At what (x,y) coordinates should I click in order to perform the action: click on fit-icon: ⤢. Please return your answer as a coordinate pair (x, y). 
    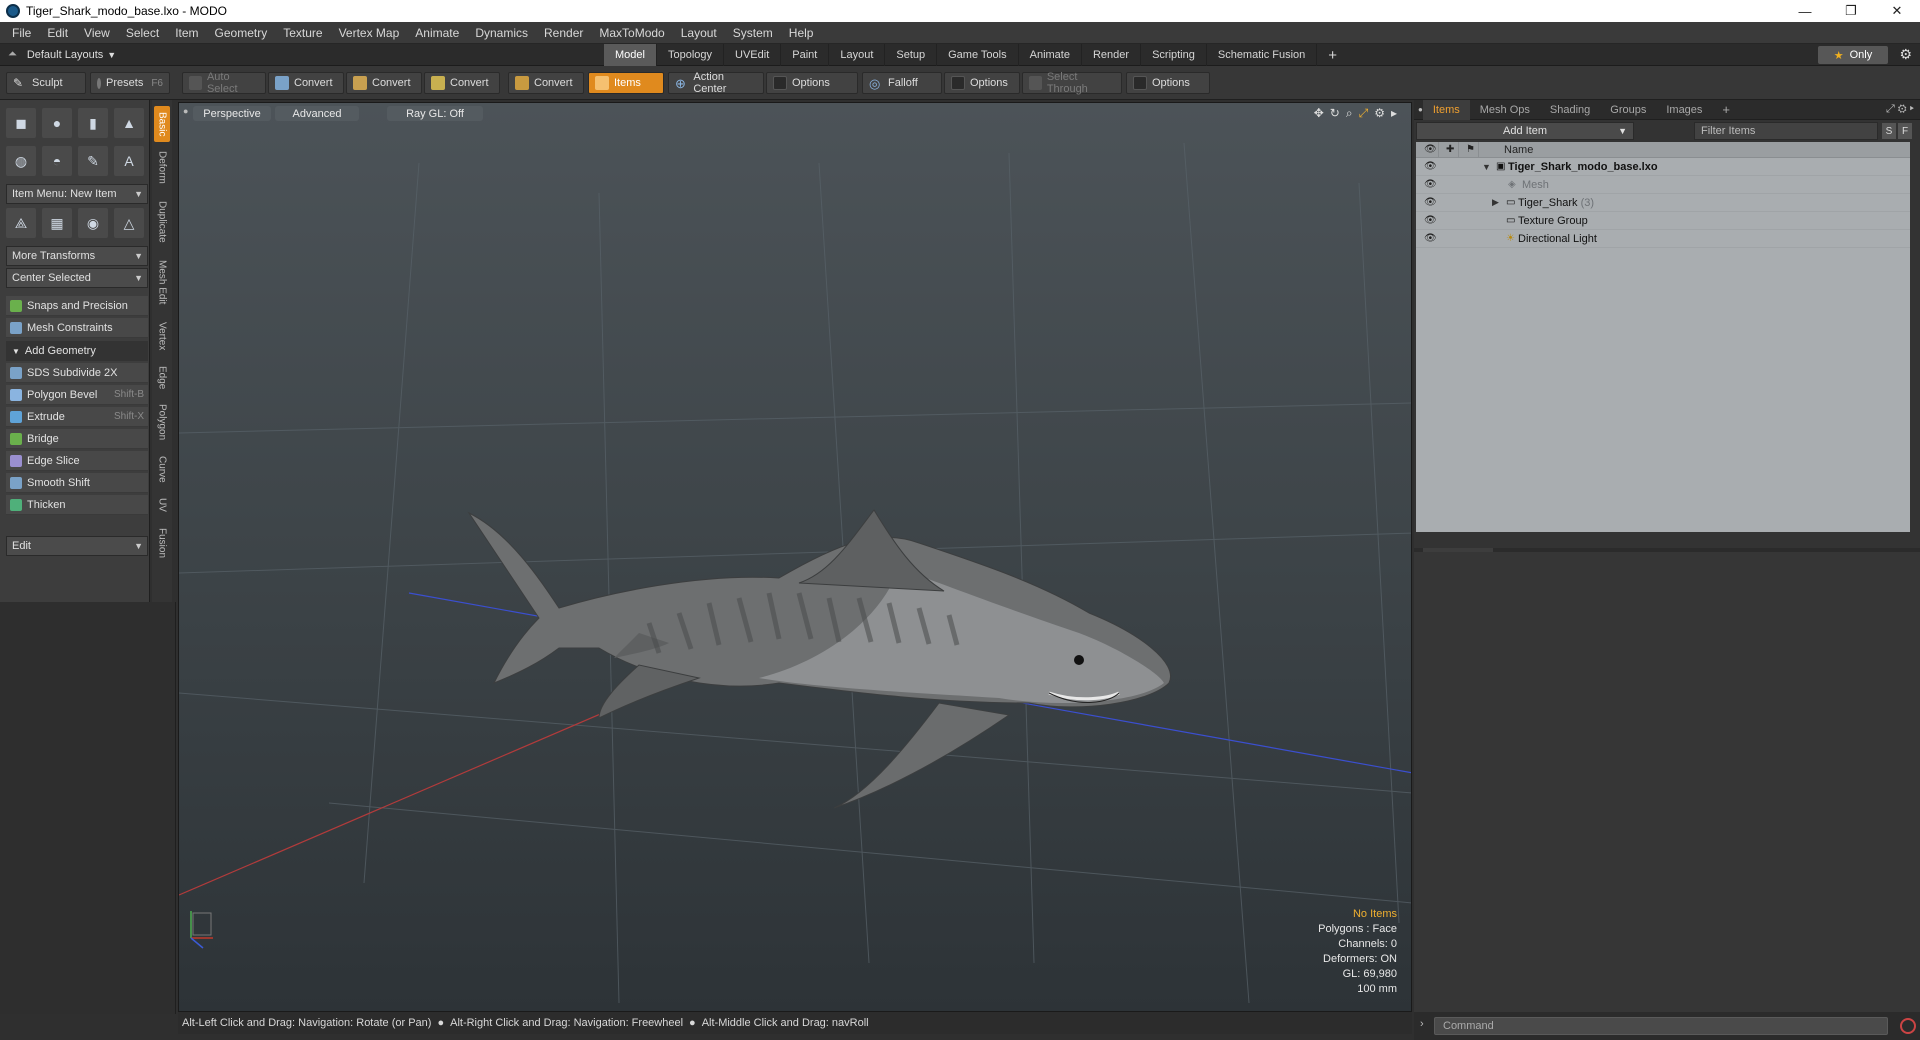
    Looking at the image, I should click on (1364, 113).